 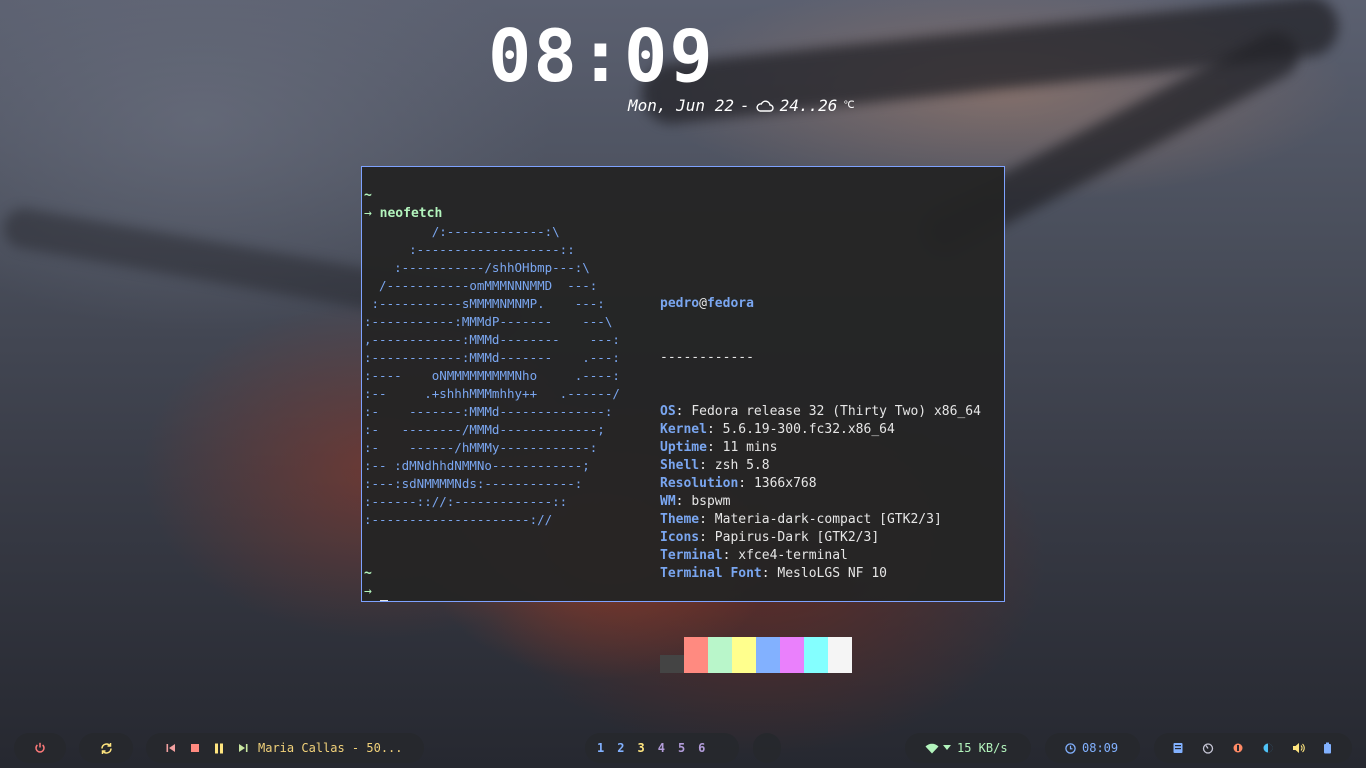 I want to click on info-key: Icons, so click(x=680, y=537).